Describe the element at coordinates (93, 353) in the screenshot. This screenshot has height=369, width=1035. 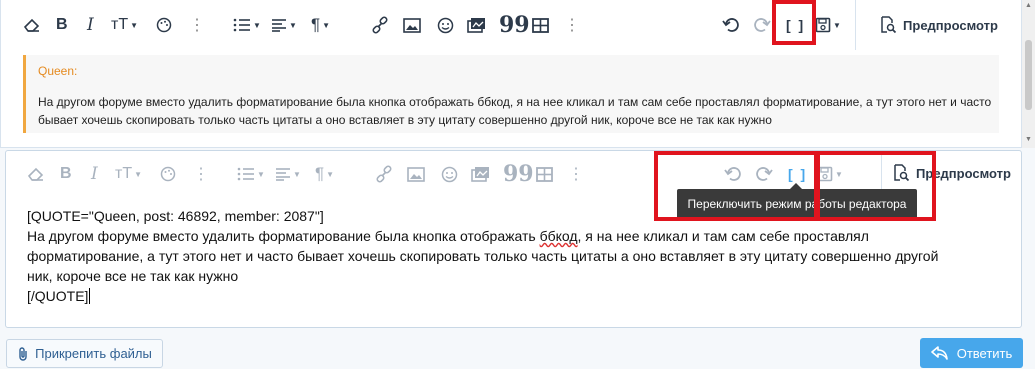
I see `attach-label: Прикрепить файлы` at that location.